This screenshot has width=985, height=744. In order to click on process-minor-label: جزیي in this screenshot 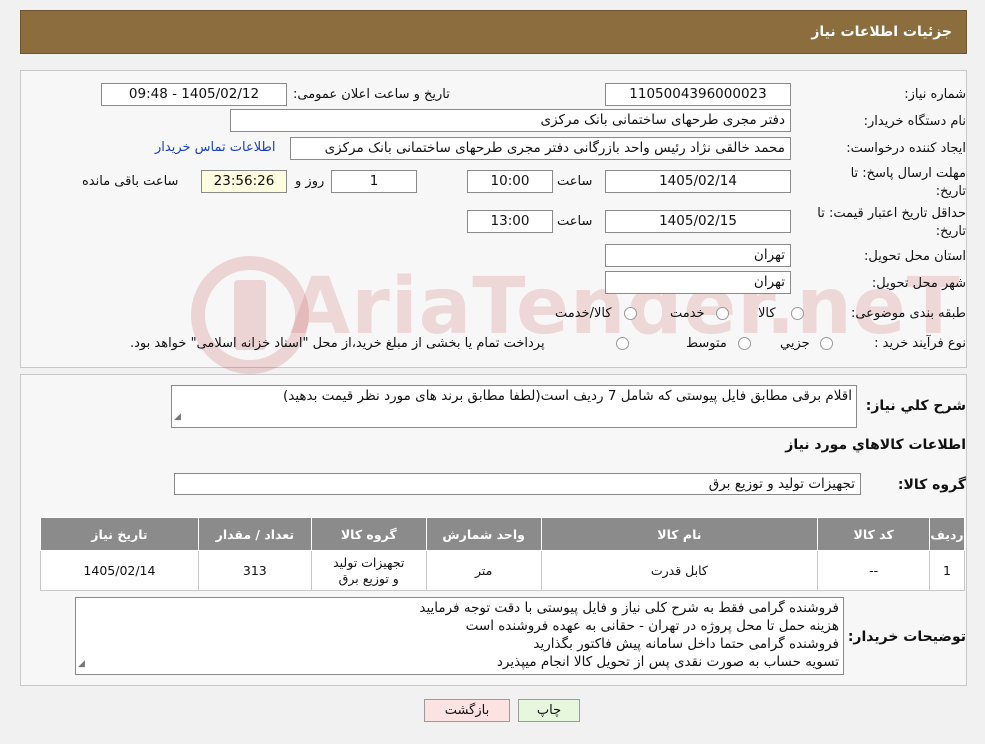, I will do `click(795, 343)`.